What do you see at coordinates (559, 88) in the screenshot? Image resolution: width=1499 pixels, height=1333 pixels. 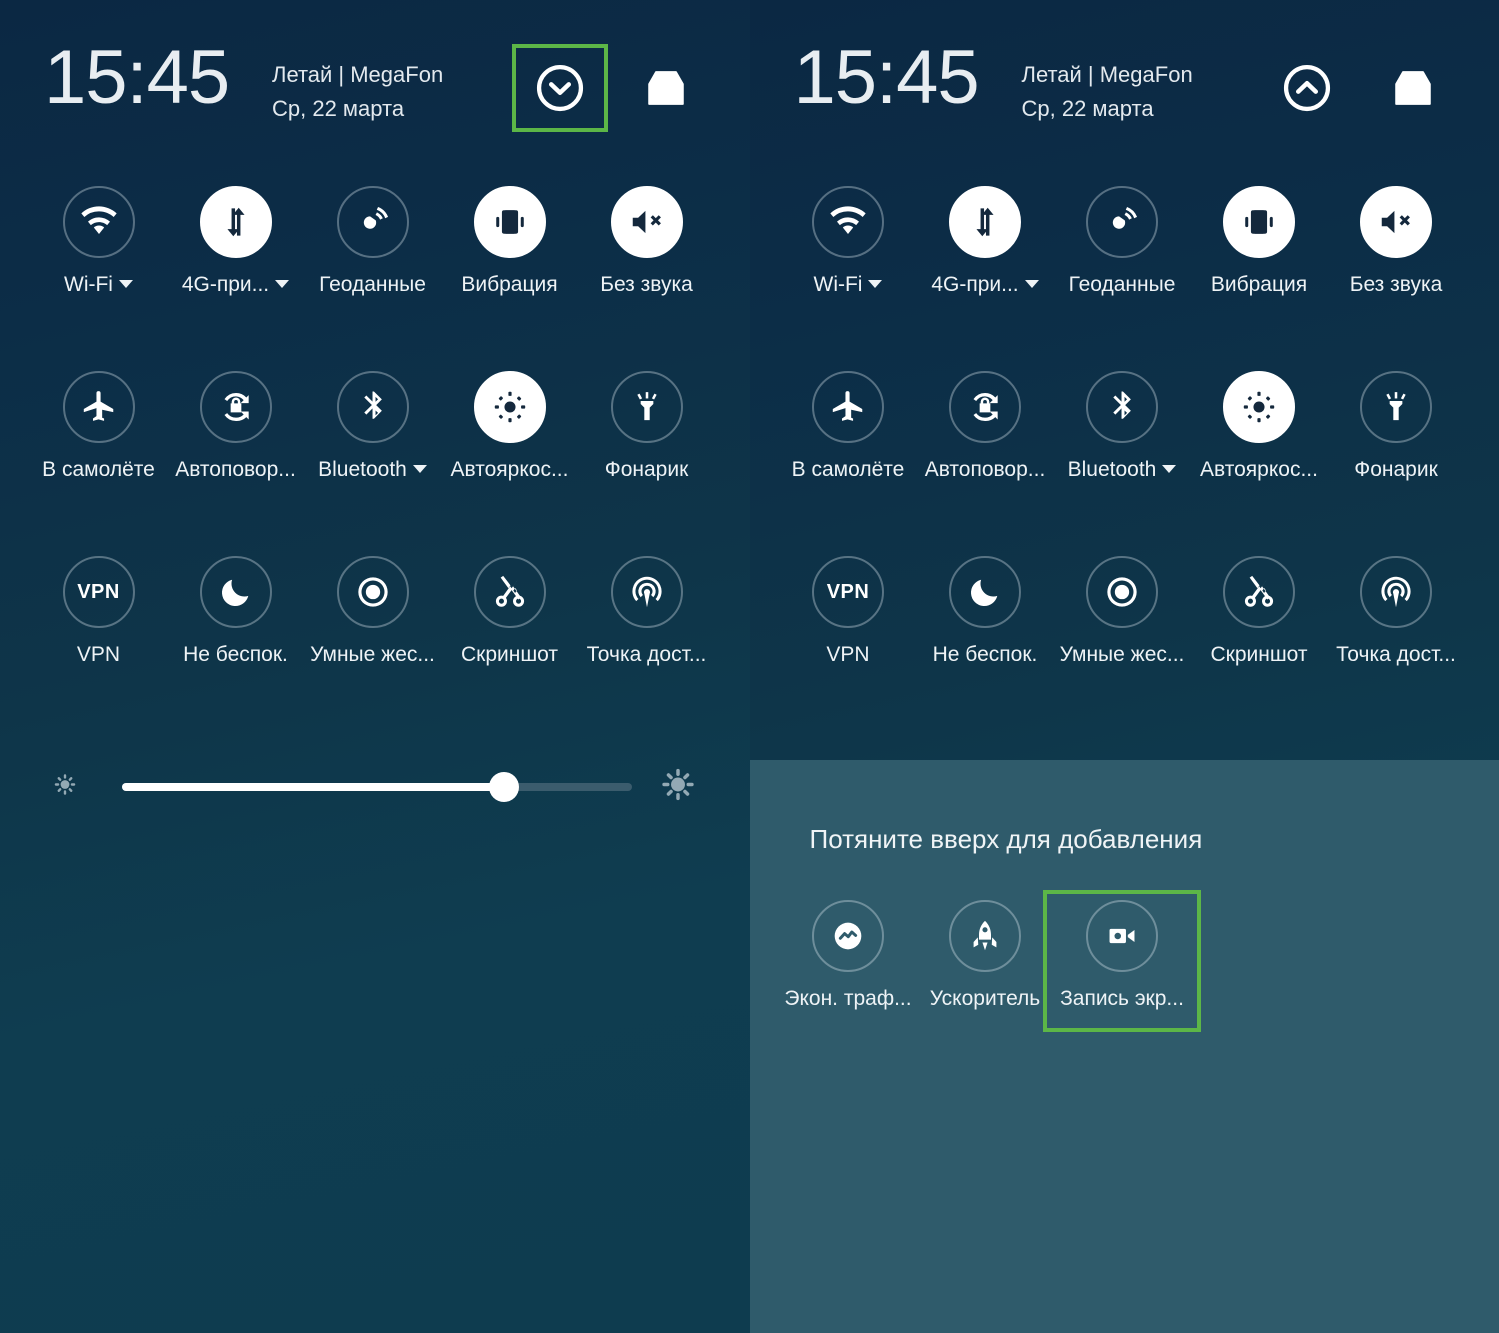 I see `chevron-down-circle-button` at bounding box center [559, 88].